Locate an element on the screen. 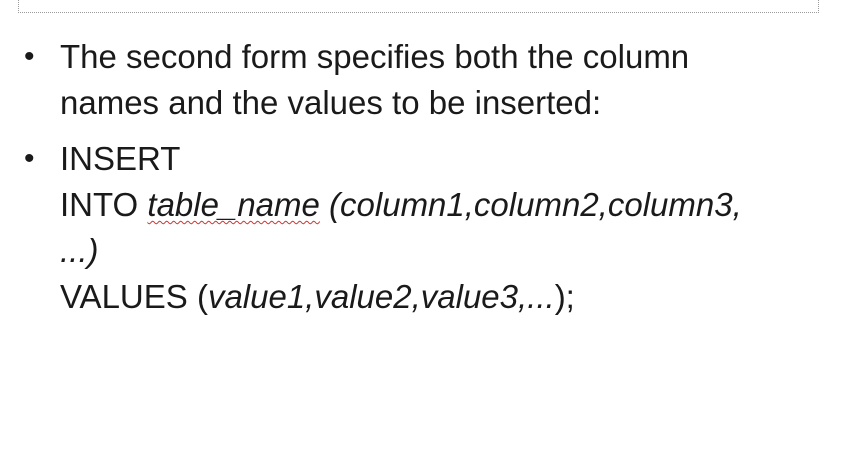  column-list: (column1,column2,column3, is located at coordinates (530, 204).